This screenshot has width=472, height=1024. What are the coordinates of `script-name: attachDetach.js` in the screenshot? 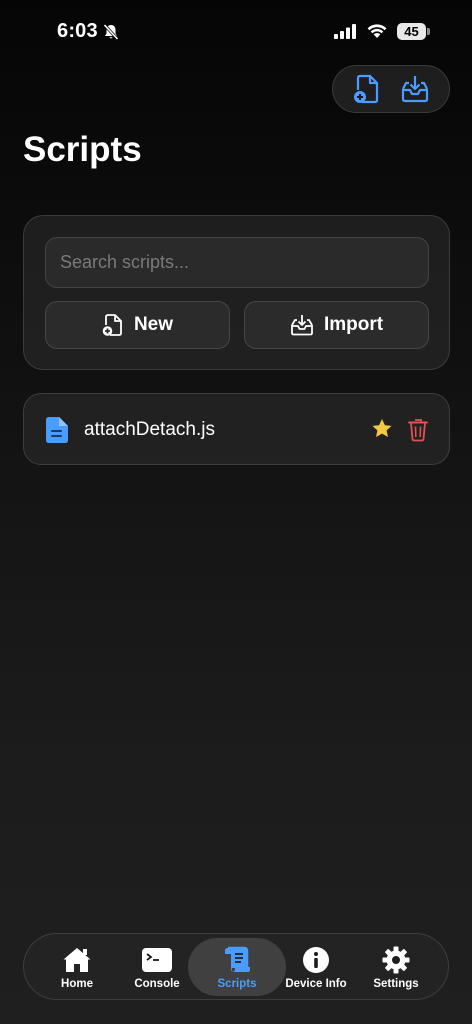 It's located at (149, 429).